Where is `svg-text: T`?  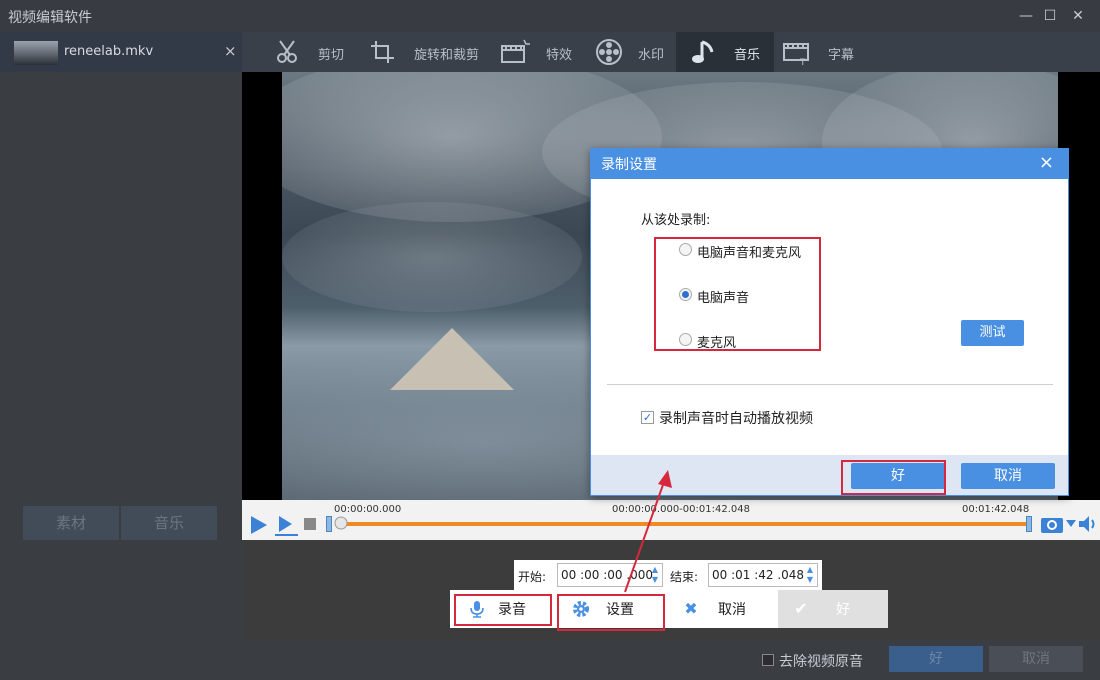
svg-text: T is located at coordinates (802, 62).